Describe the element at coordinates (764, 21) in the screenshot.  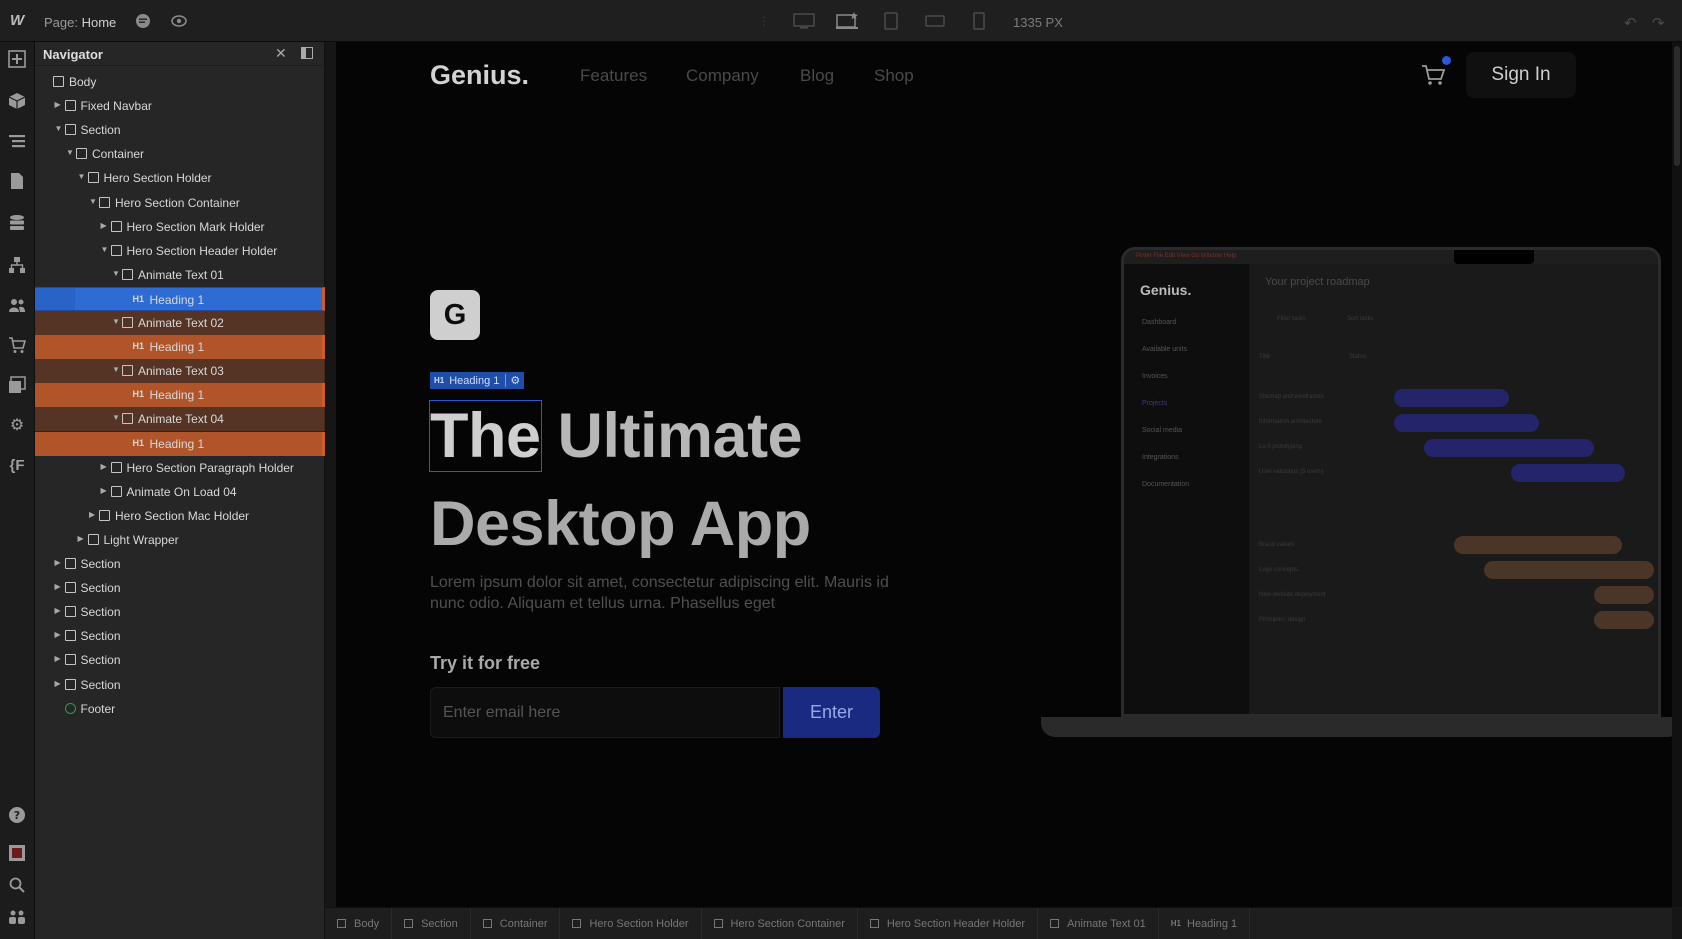
I see `more-dots-icon: ⋮` at that location.